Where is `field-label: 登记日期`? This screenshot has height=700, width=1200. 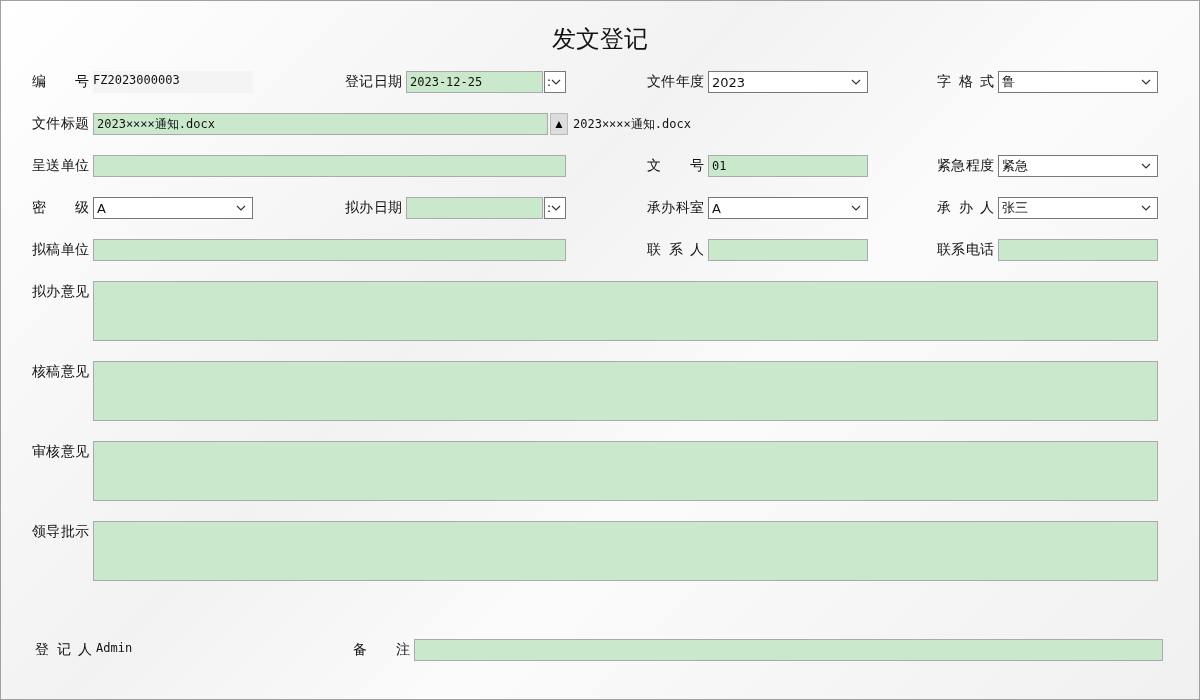
field-label: 登记日期 is located at coordinates (373, 82).